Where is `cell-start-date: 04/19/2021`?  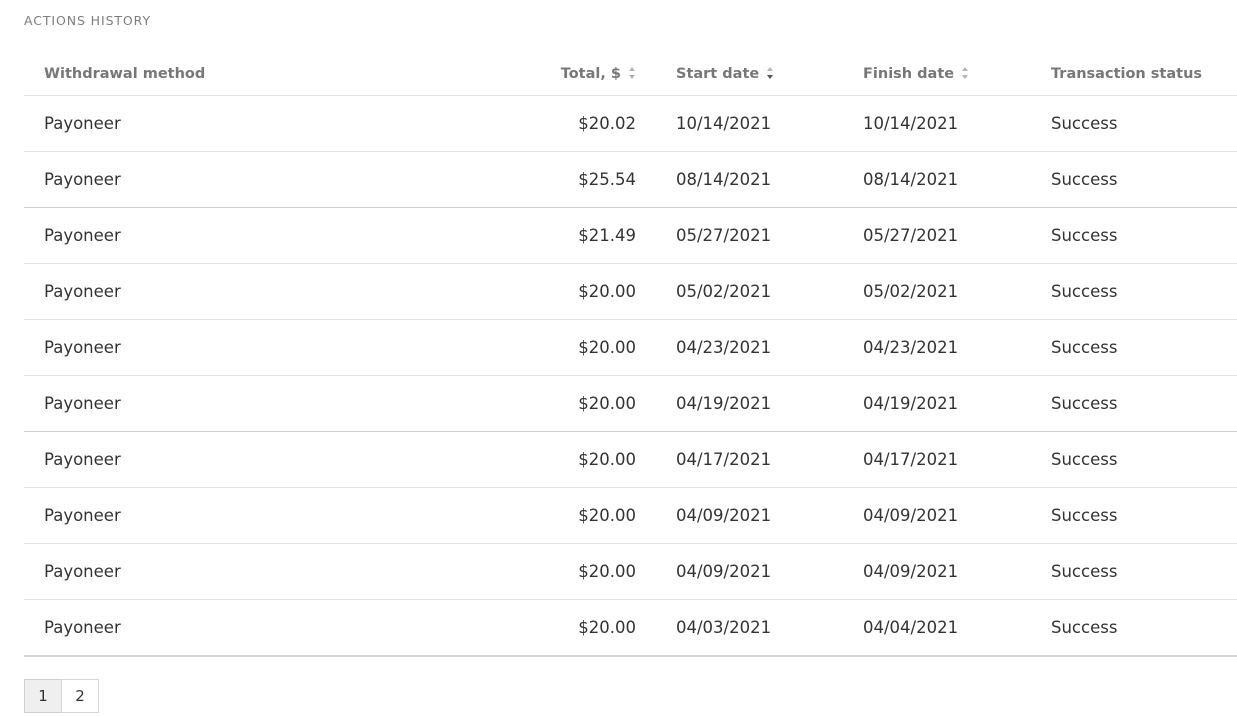
cell-start-date: 04/19/2021 is located at coordinates (769, 403).